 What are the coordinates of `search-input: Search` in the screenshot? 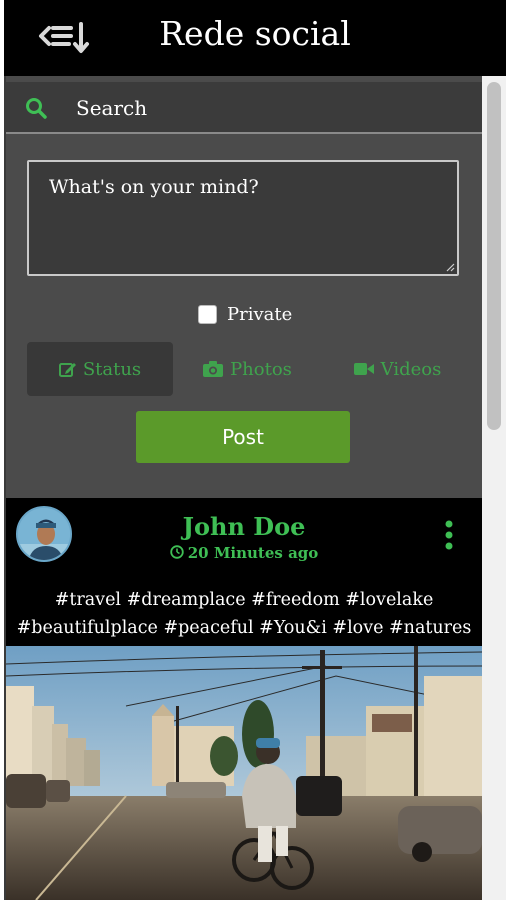 It's located at (111, 108).